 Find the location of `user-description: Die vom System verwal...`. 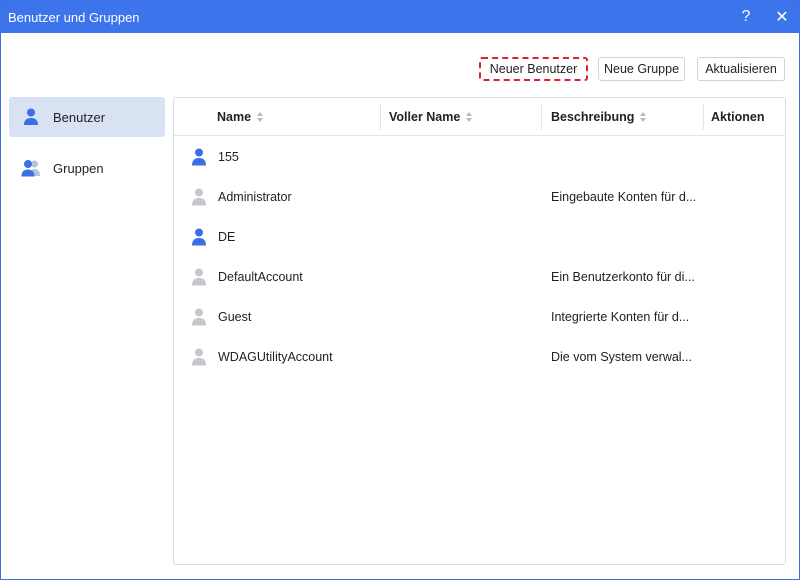

user-description: Die vom System verwal... is located at coordinates (622, 357).